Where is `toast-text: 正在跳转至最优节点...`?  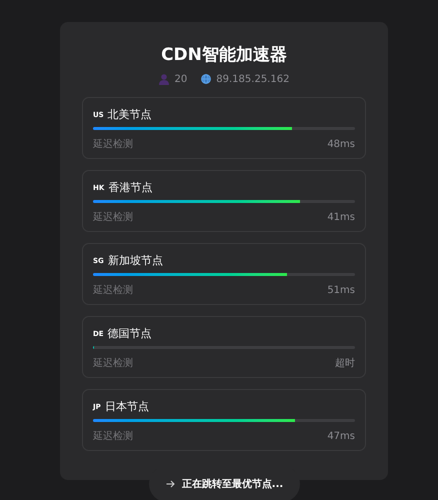
toast-text: 正在跳转至最优节点... is located at coordinates (233, 485).